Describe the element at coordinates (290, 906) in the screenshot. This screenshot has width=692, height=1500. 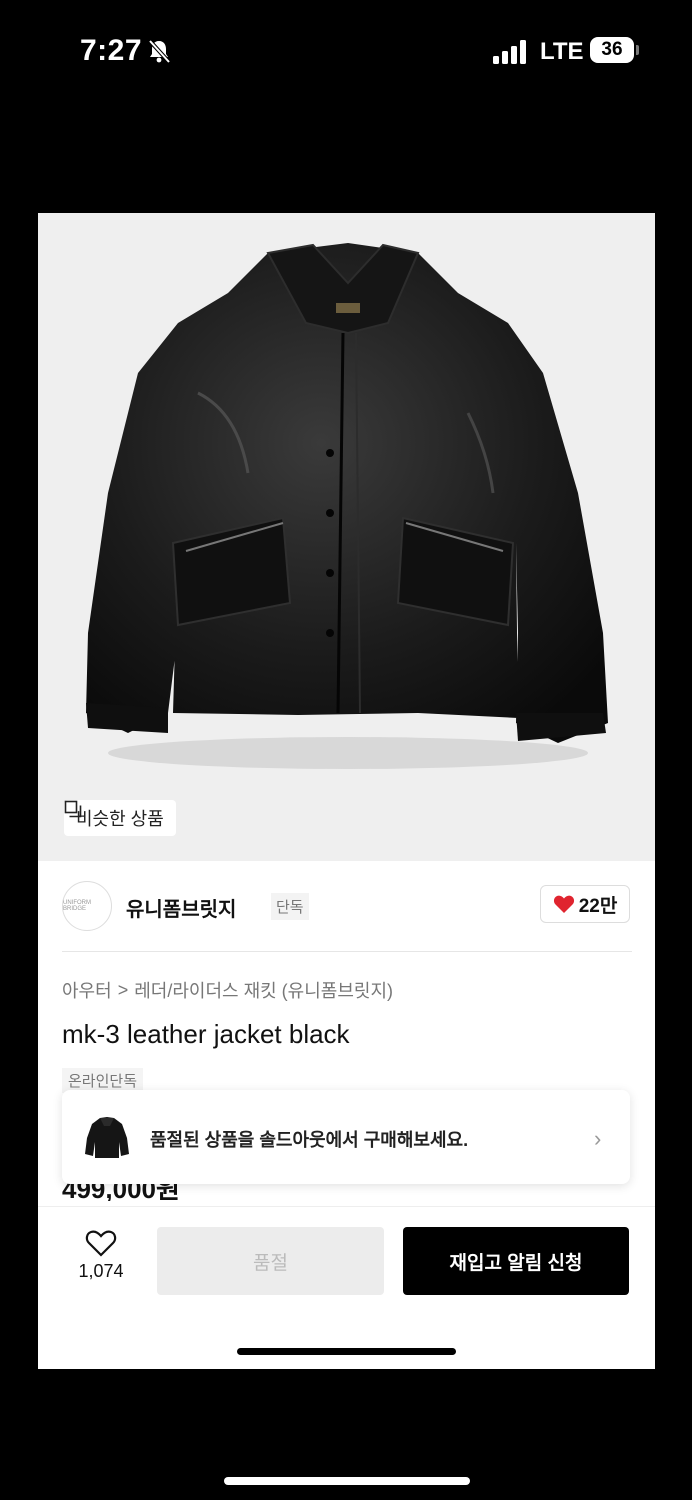
I see `exclusive-badge: 단독` at that location.